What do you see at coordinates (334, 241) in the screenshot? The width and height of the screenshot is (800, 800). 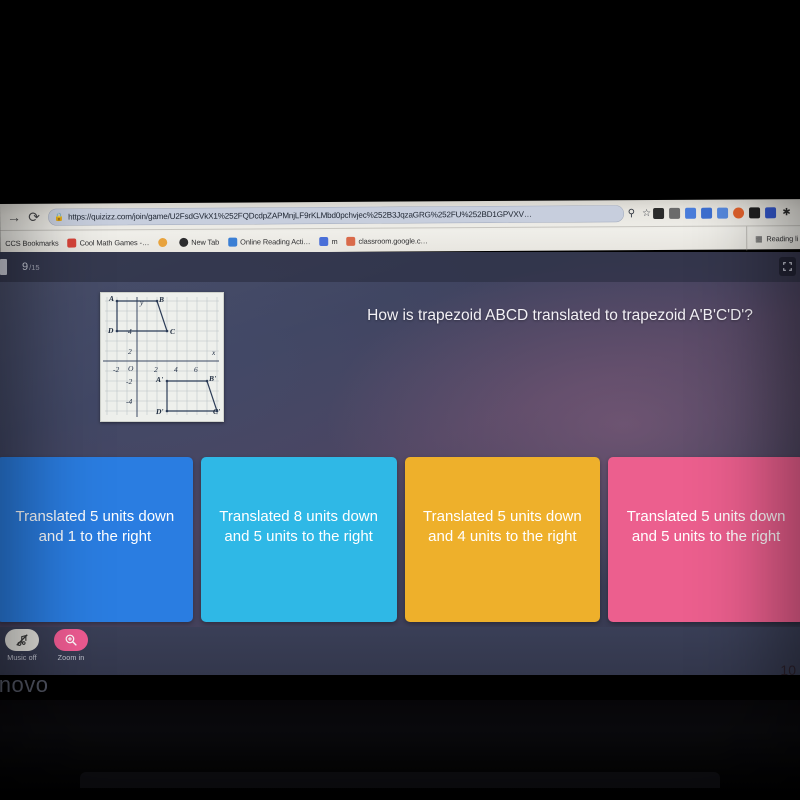 I see `bookmark-label: m` at bounding box center [334, 241].